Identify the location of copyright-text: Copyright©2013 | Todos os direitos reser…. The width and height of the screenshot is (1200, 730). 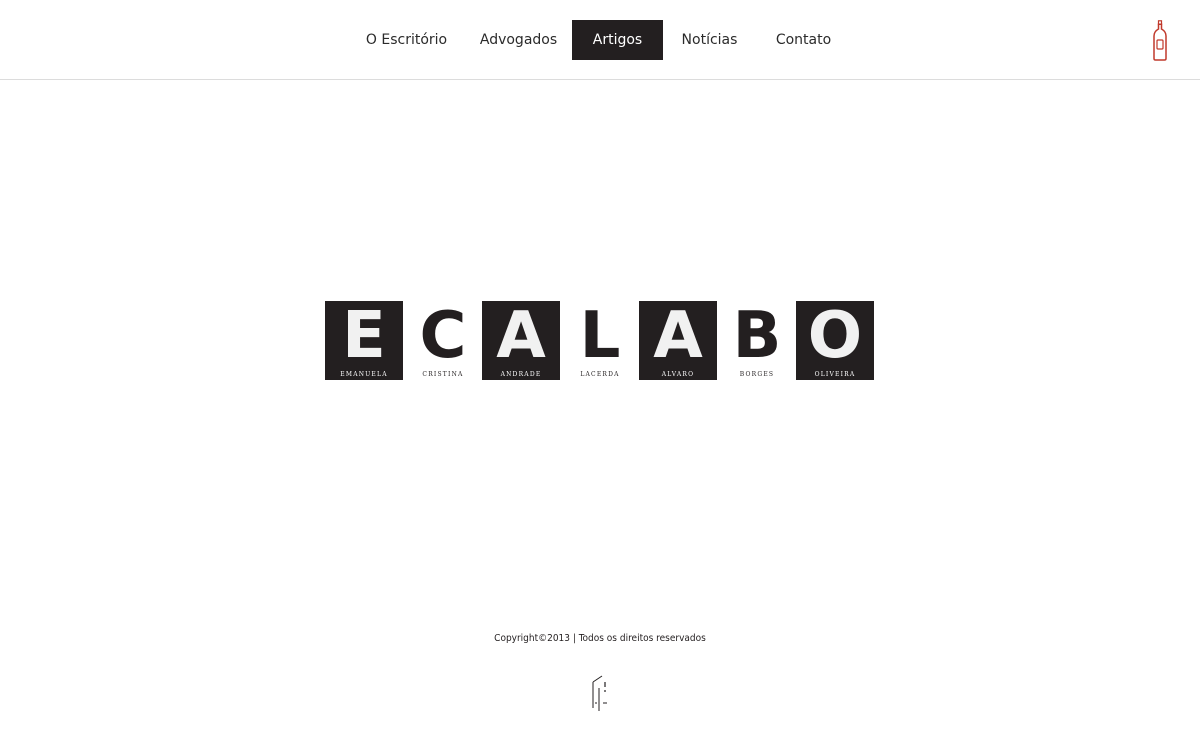
(600, 638).